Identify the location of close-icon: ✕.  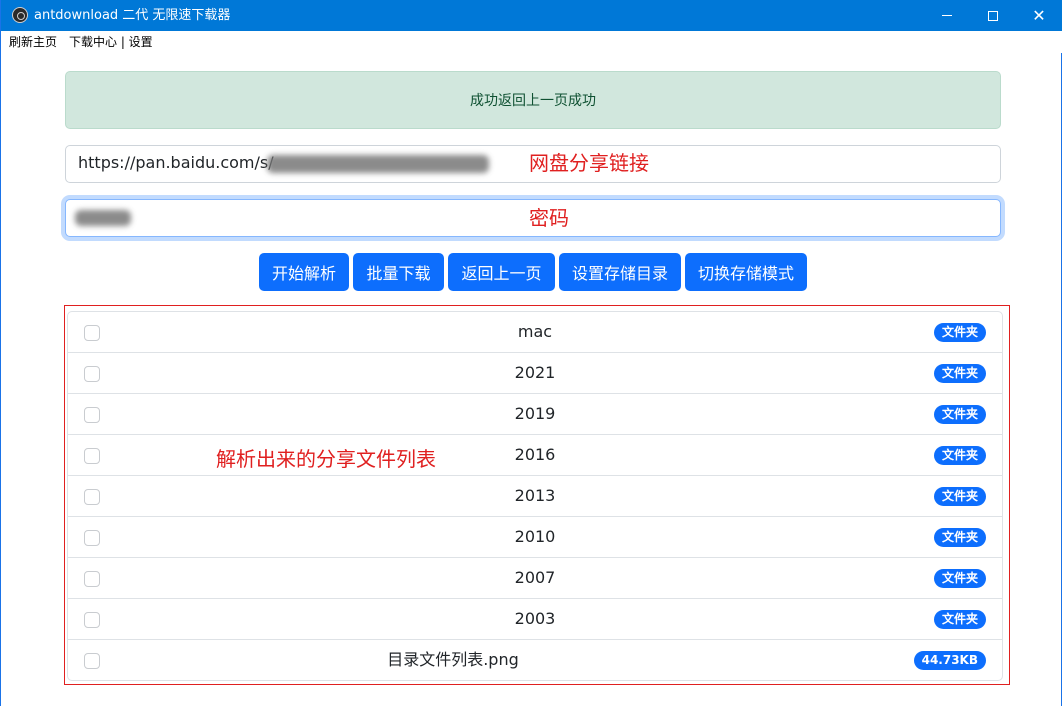
(1039, 15).